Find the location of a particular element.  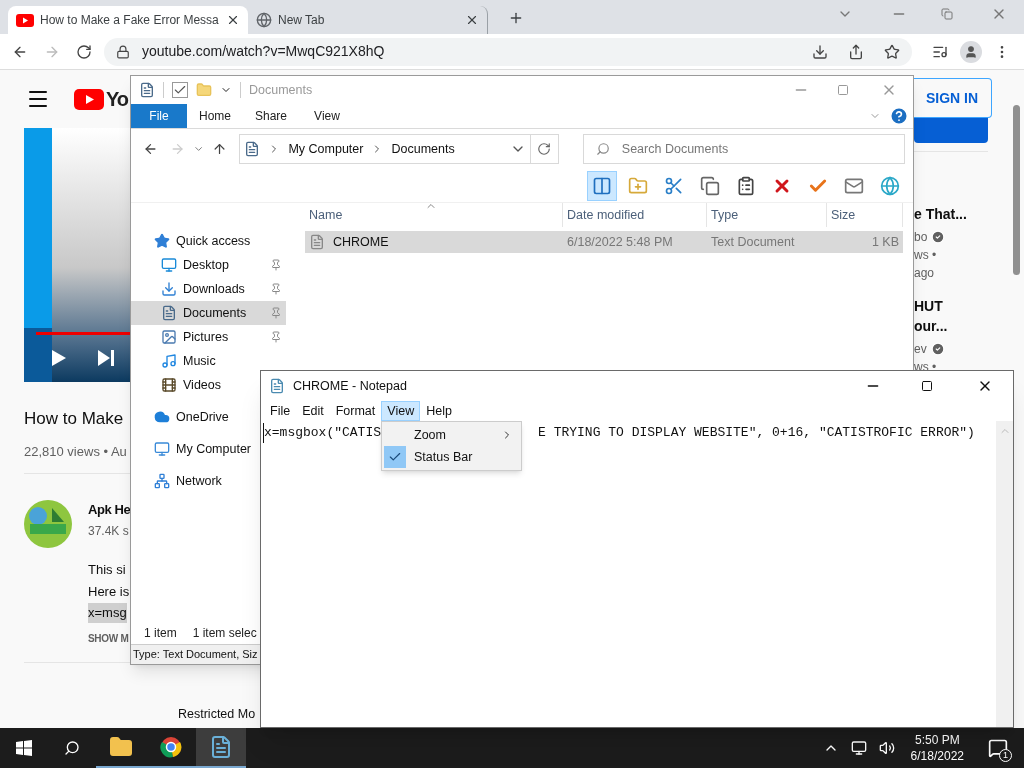

channel-name: ev is located at coordinates (920, 349).